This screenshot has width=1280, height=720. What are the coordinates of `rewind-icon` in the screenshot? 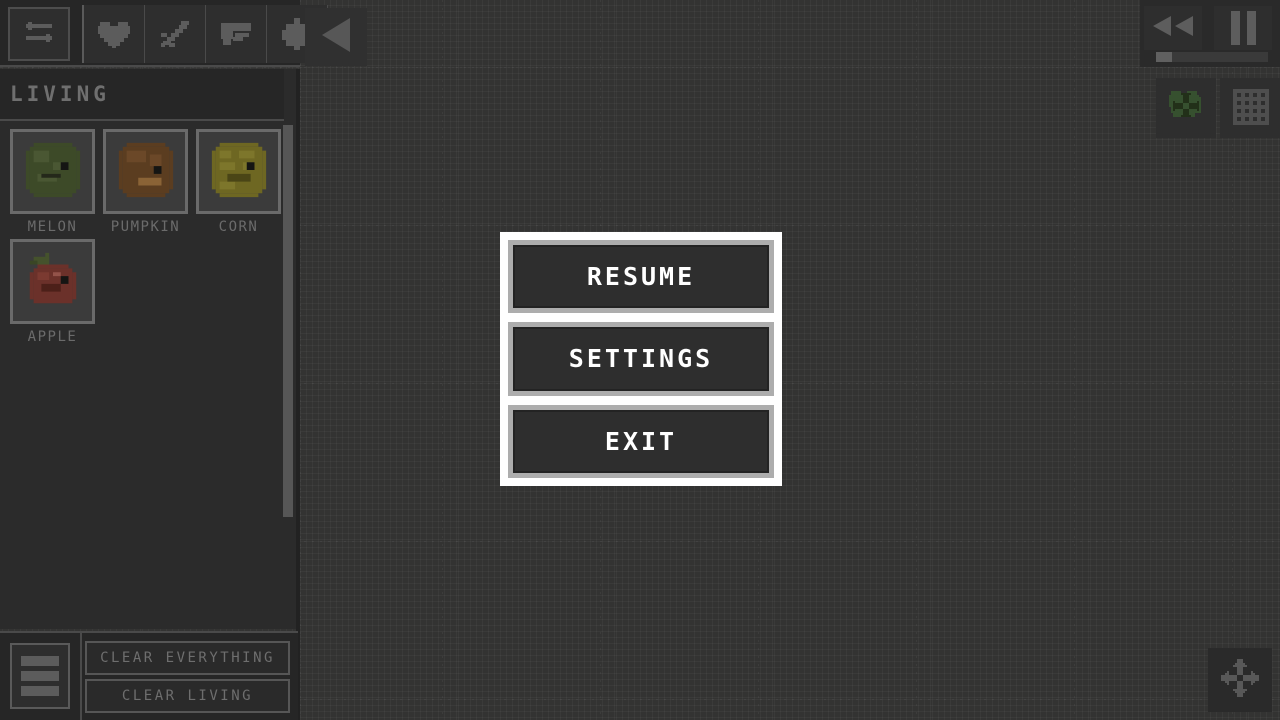 It's located at (1173, 28).